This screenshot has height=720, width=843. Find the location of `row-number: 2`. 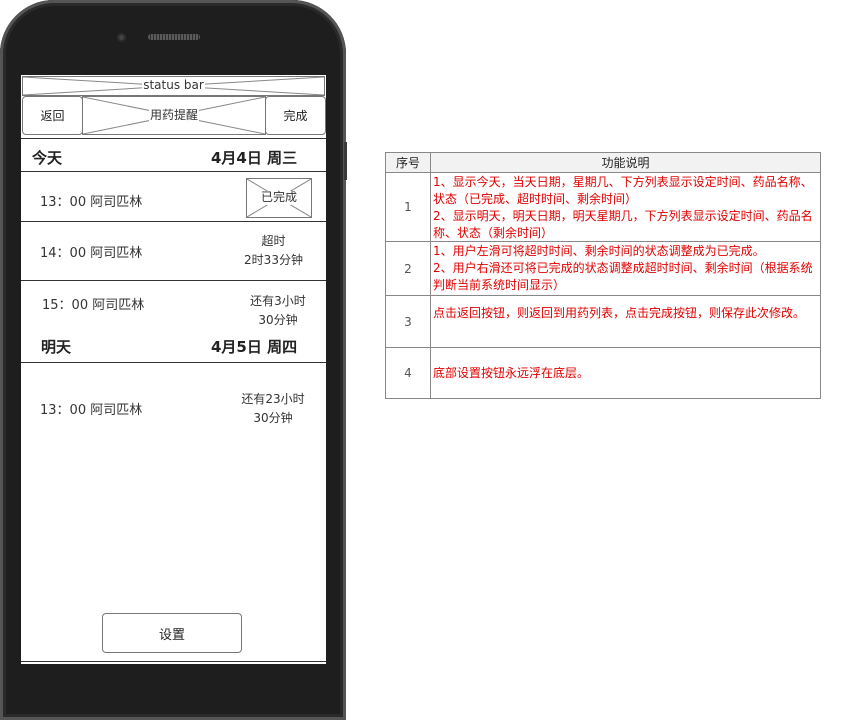

row-number: 2 is located at coordinates (408, 268).